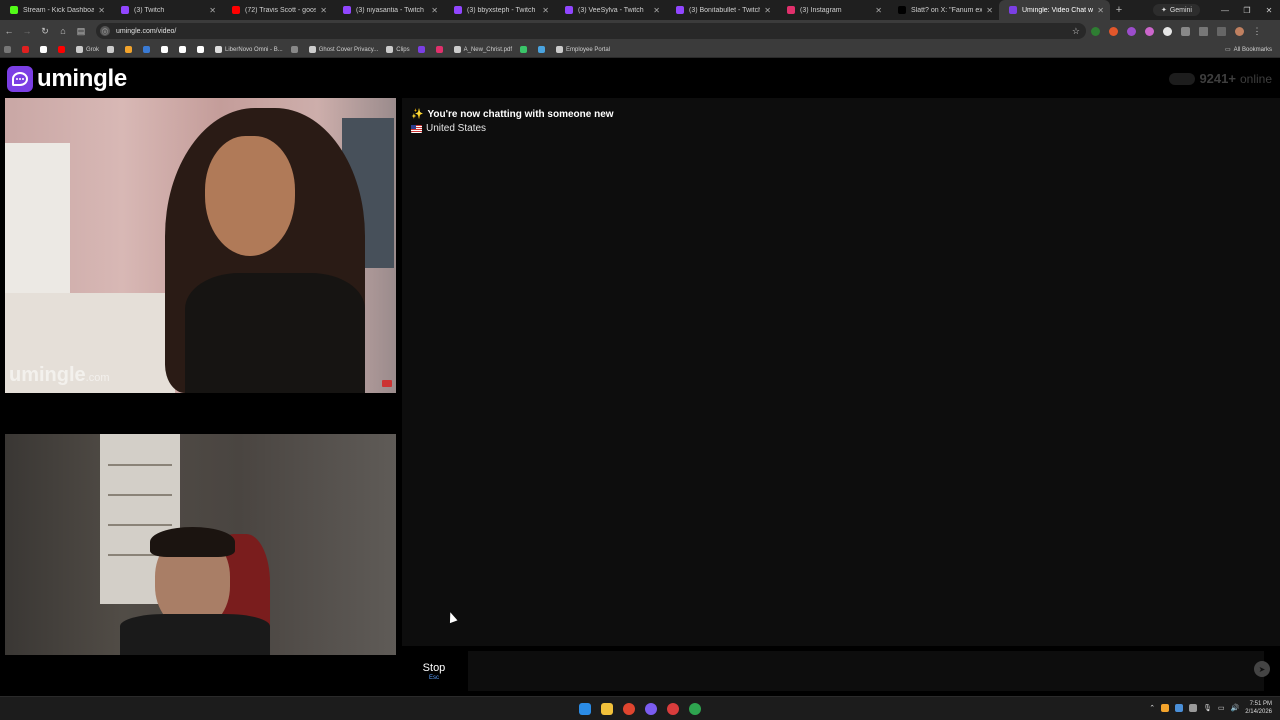 This screenshot has width=1280, height=720. What do you see at coordinates (1258, 712) in the screenshot?
I see `clock-date: 2/14/2026` at bounding box center [1258, 712].